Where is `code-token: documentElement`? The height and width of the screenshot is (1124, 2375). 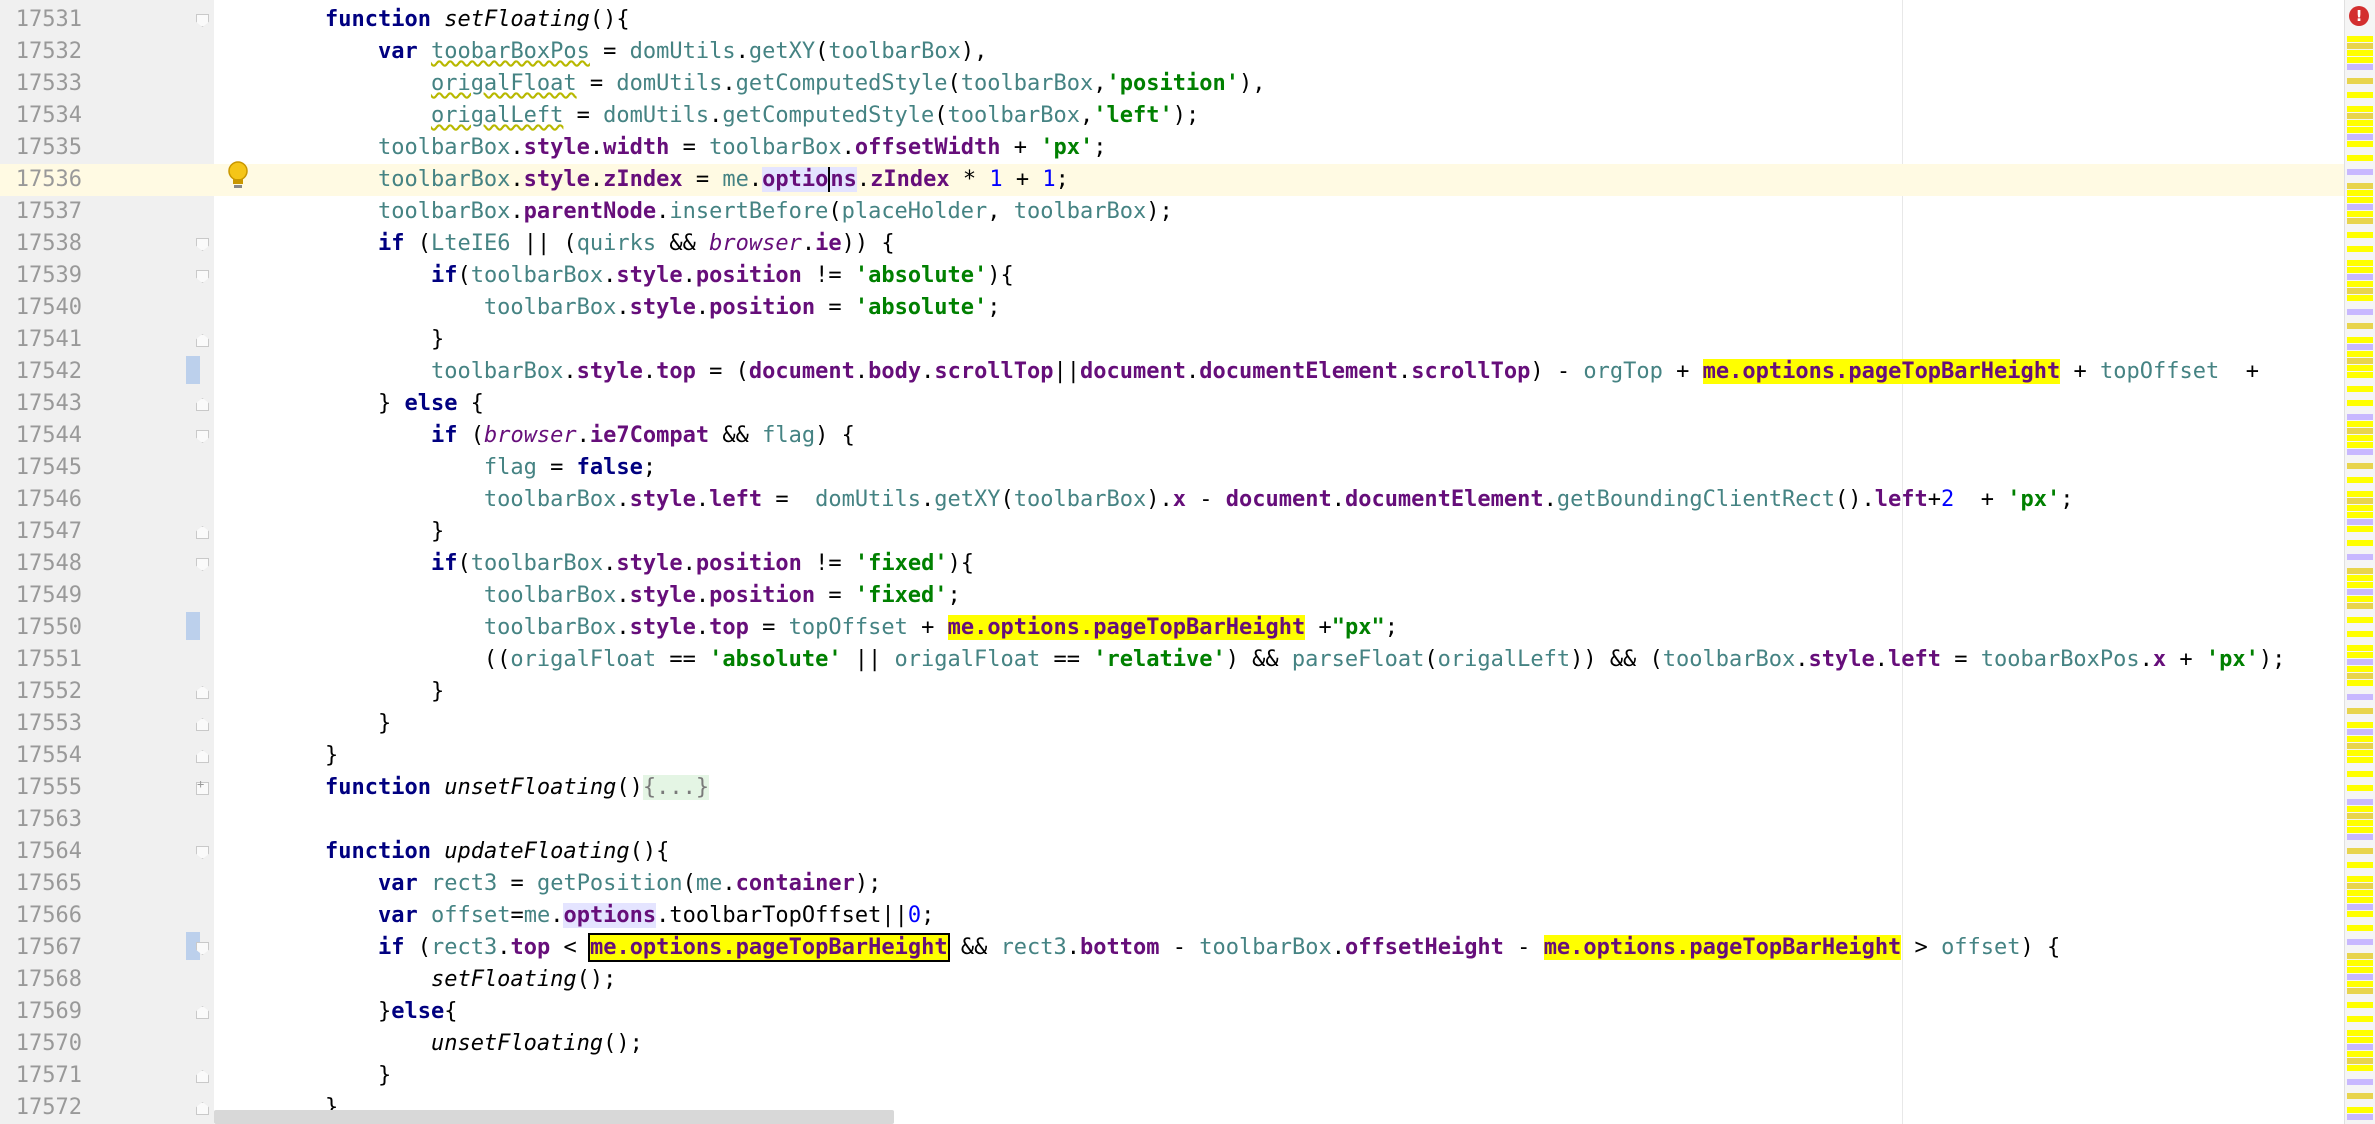 code-token: documentElement is located at coordinates (1298, 371).